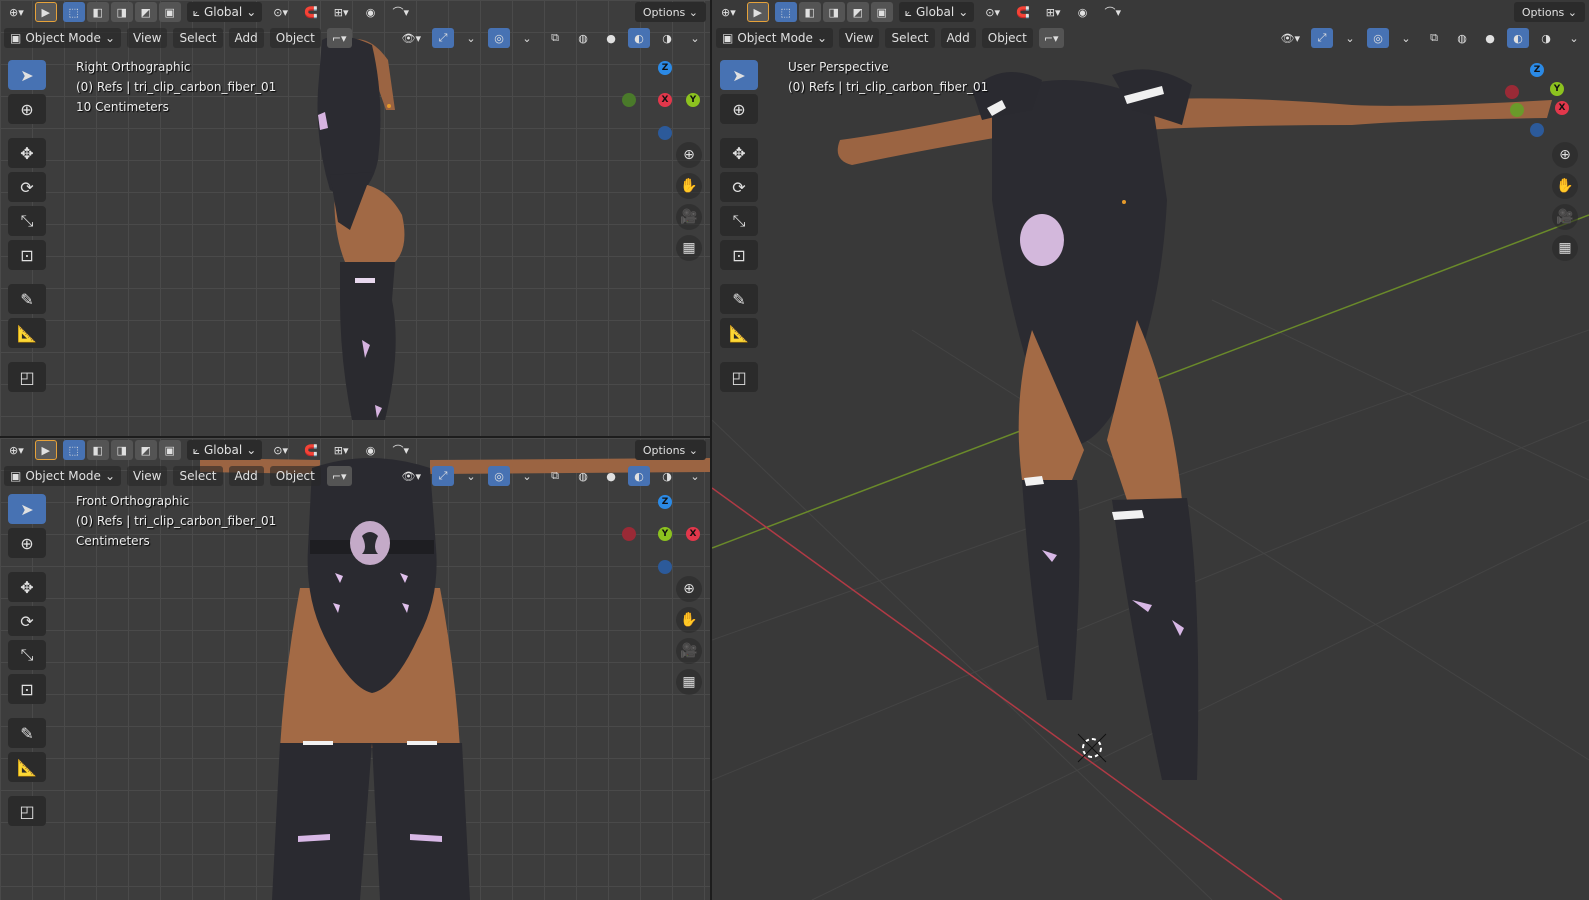 Image resolution: width=1589 pixels, height=900 pixels. What do you see at coordinates (670, 450) in the screenshot?
I see `options-button: Options ⌄` at bounding box center [670, 450].